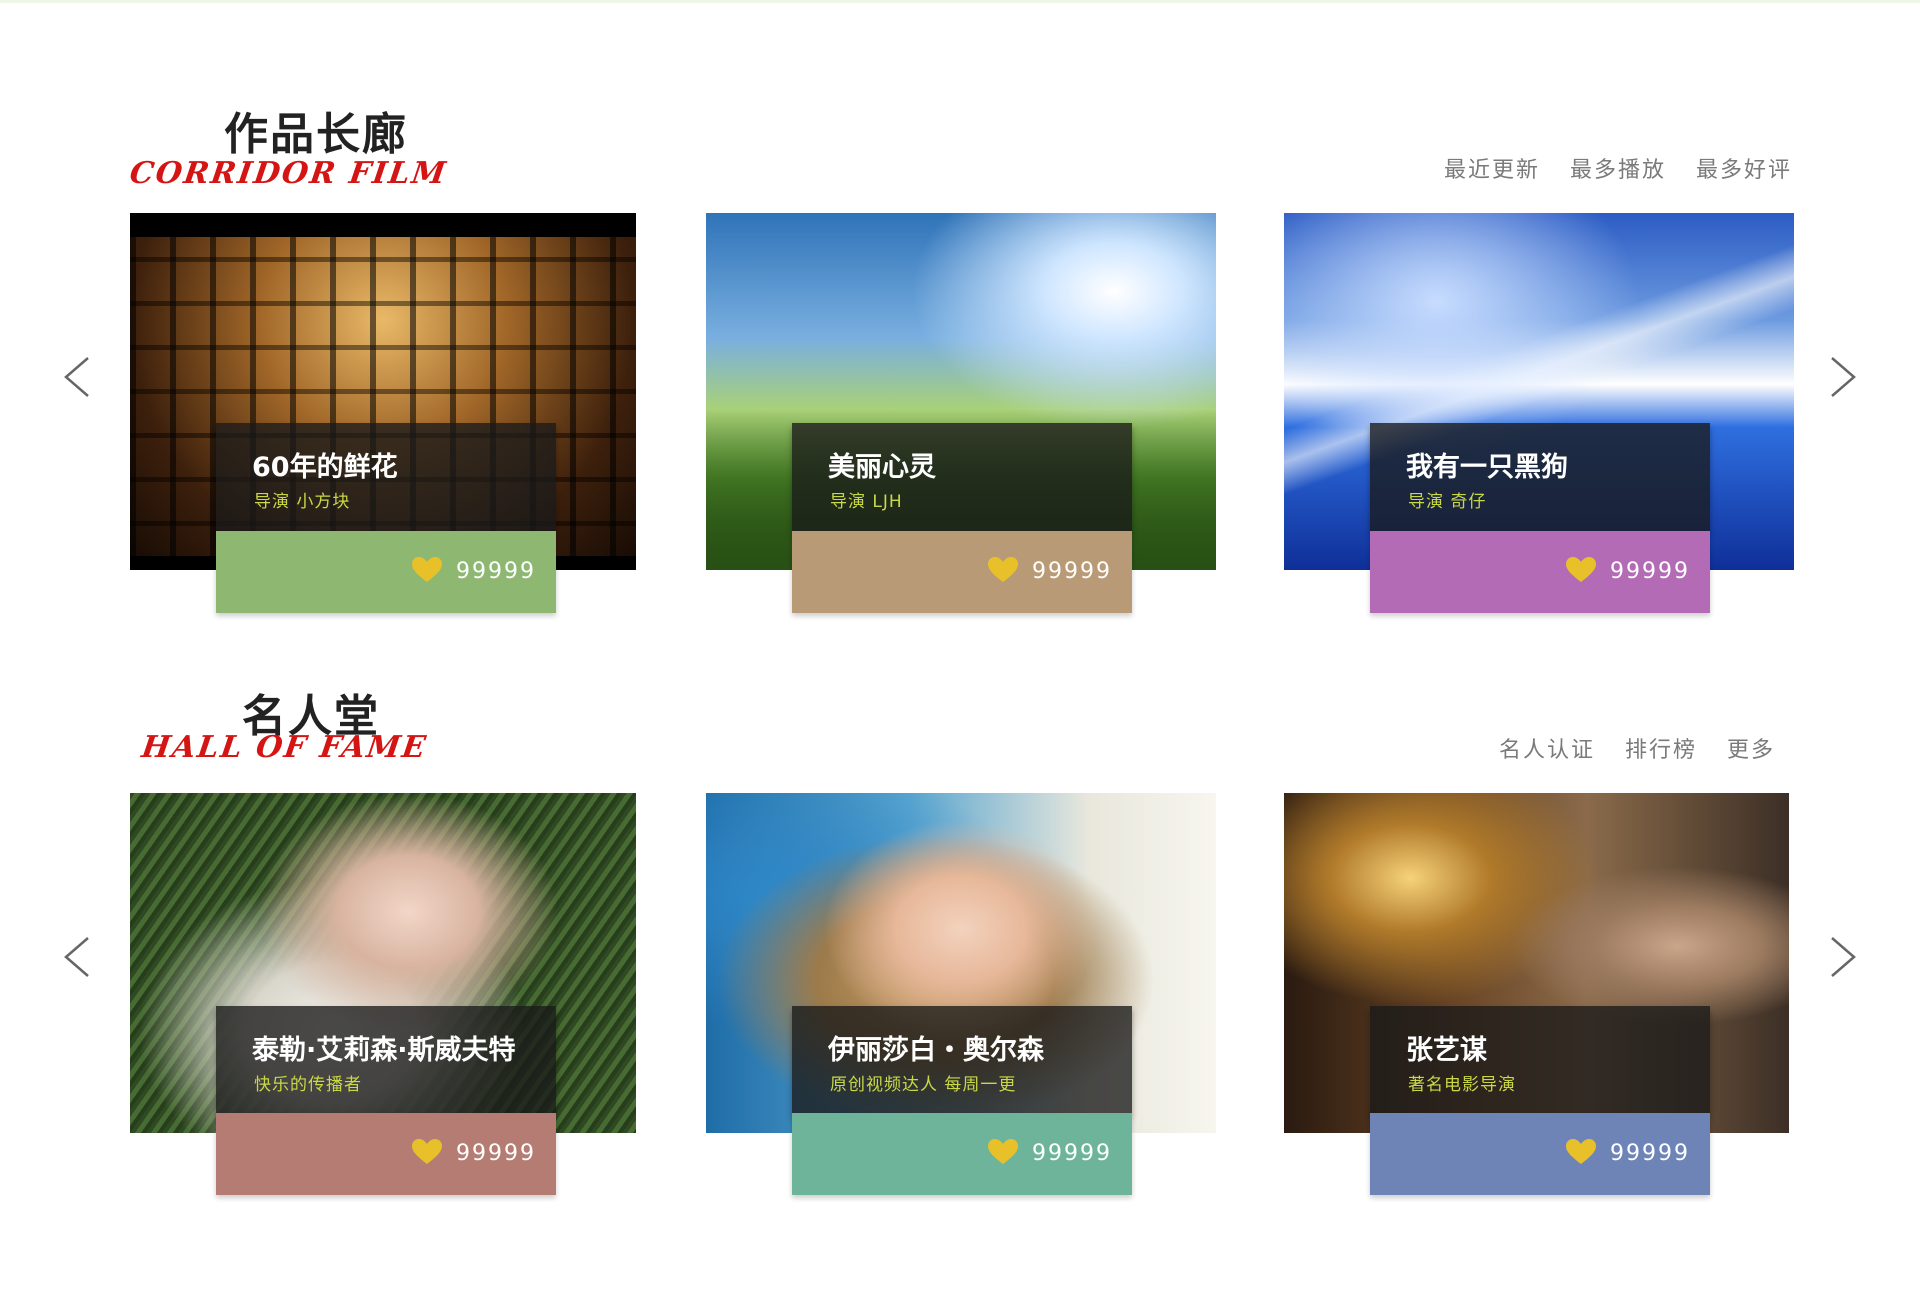 This screenshot has width=1920, height=1315. What do you see at coordinates (1547, 748) in the screenshot?
I see `filter-celebrity-verified: 名人认证` at bounding box center [1547, 748].